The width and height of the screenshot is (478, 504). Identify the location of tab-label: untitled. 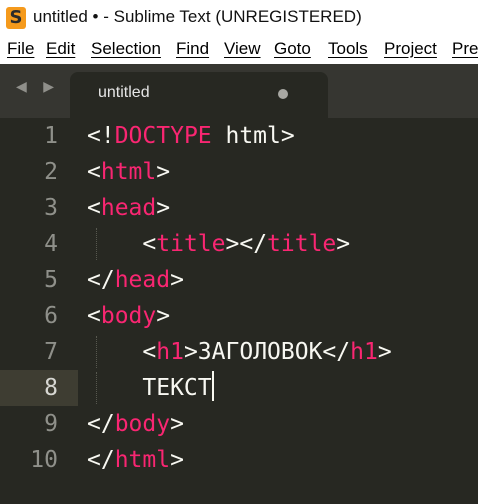
(124, 92).